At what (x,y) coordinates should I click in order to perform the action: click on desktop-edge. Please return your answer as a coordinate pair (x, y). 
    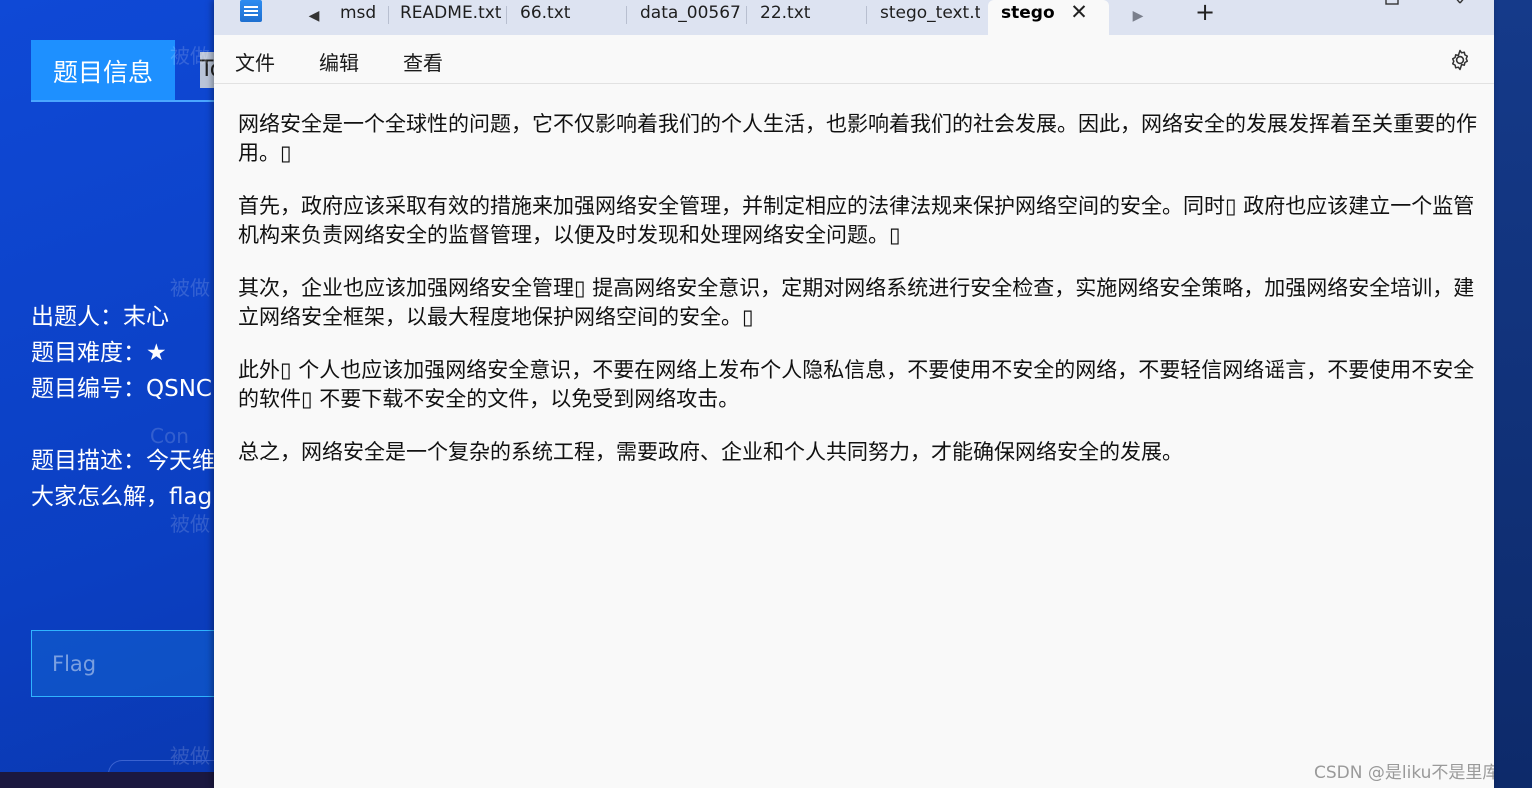
    Looking at the image, I should click on (1513, 394).